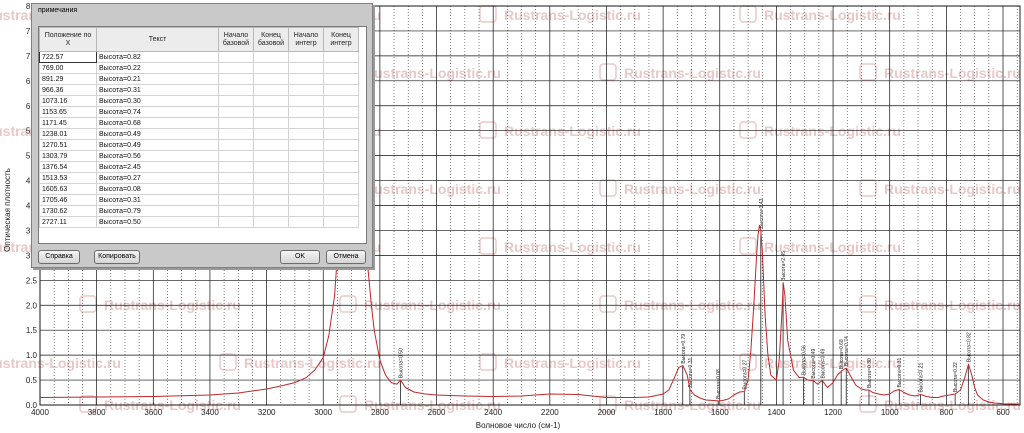 The height and width of the screenshot is (433, 1024). I want to click on table-row: 1705.46 Высота=0.31, so click(199, 200).